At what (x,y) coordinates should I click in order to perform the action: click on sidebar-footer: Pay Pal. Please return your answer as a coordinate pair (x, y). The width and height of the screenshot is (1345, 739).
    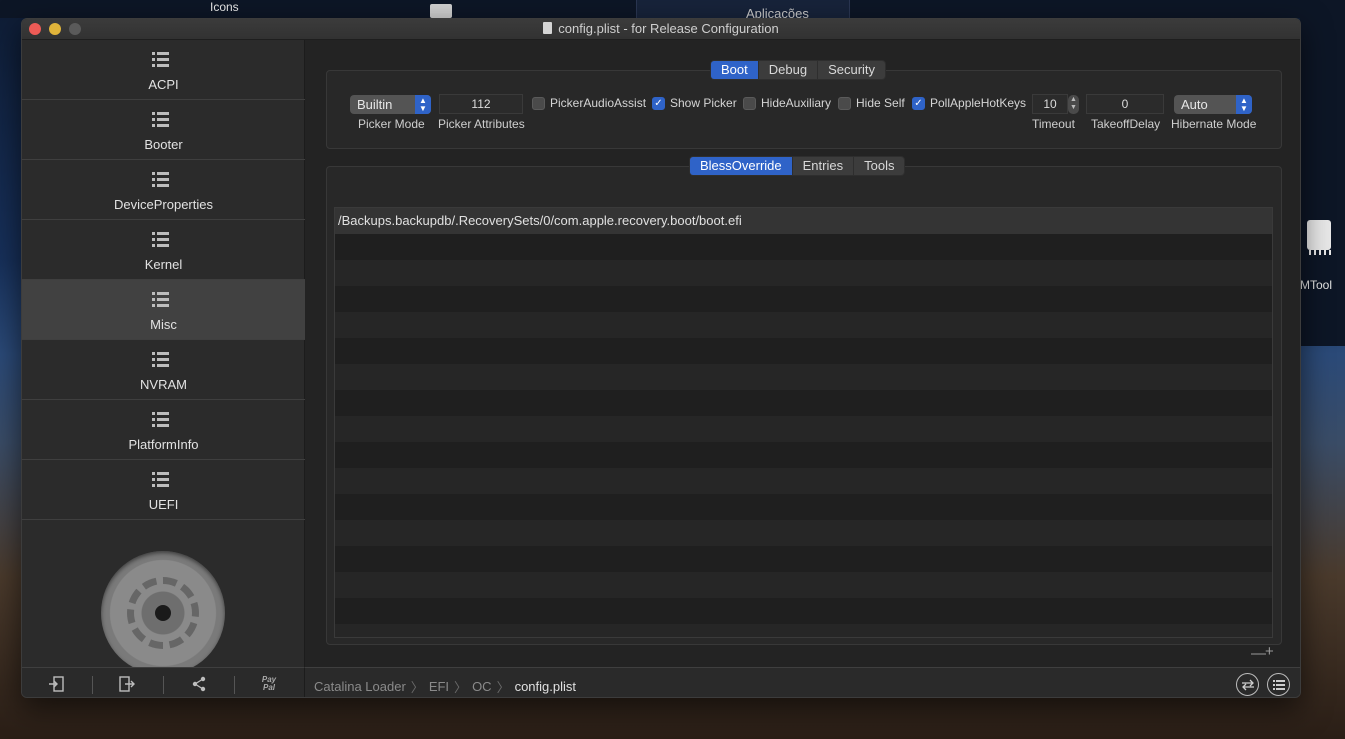
    Looking at the image, I should click on (163, 682).